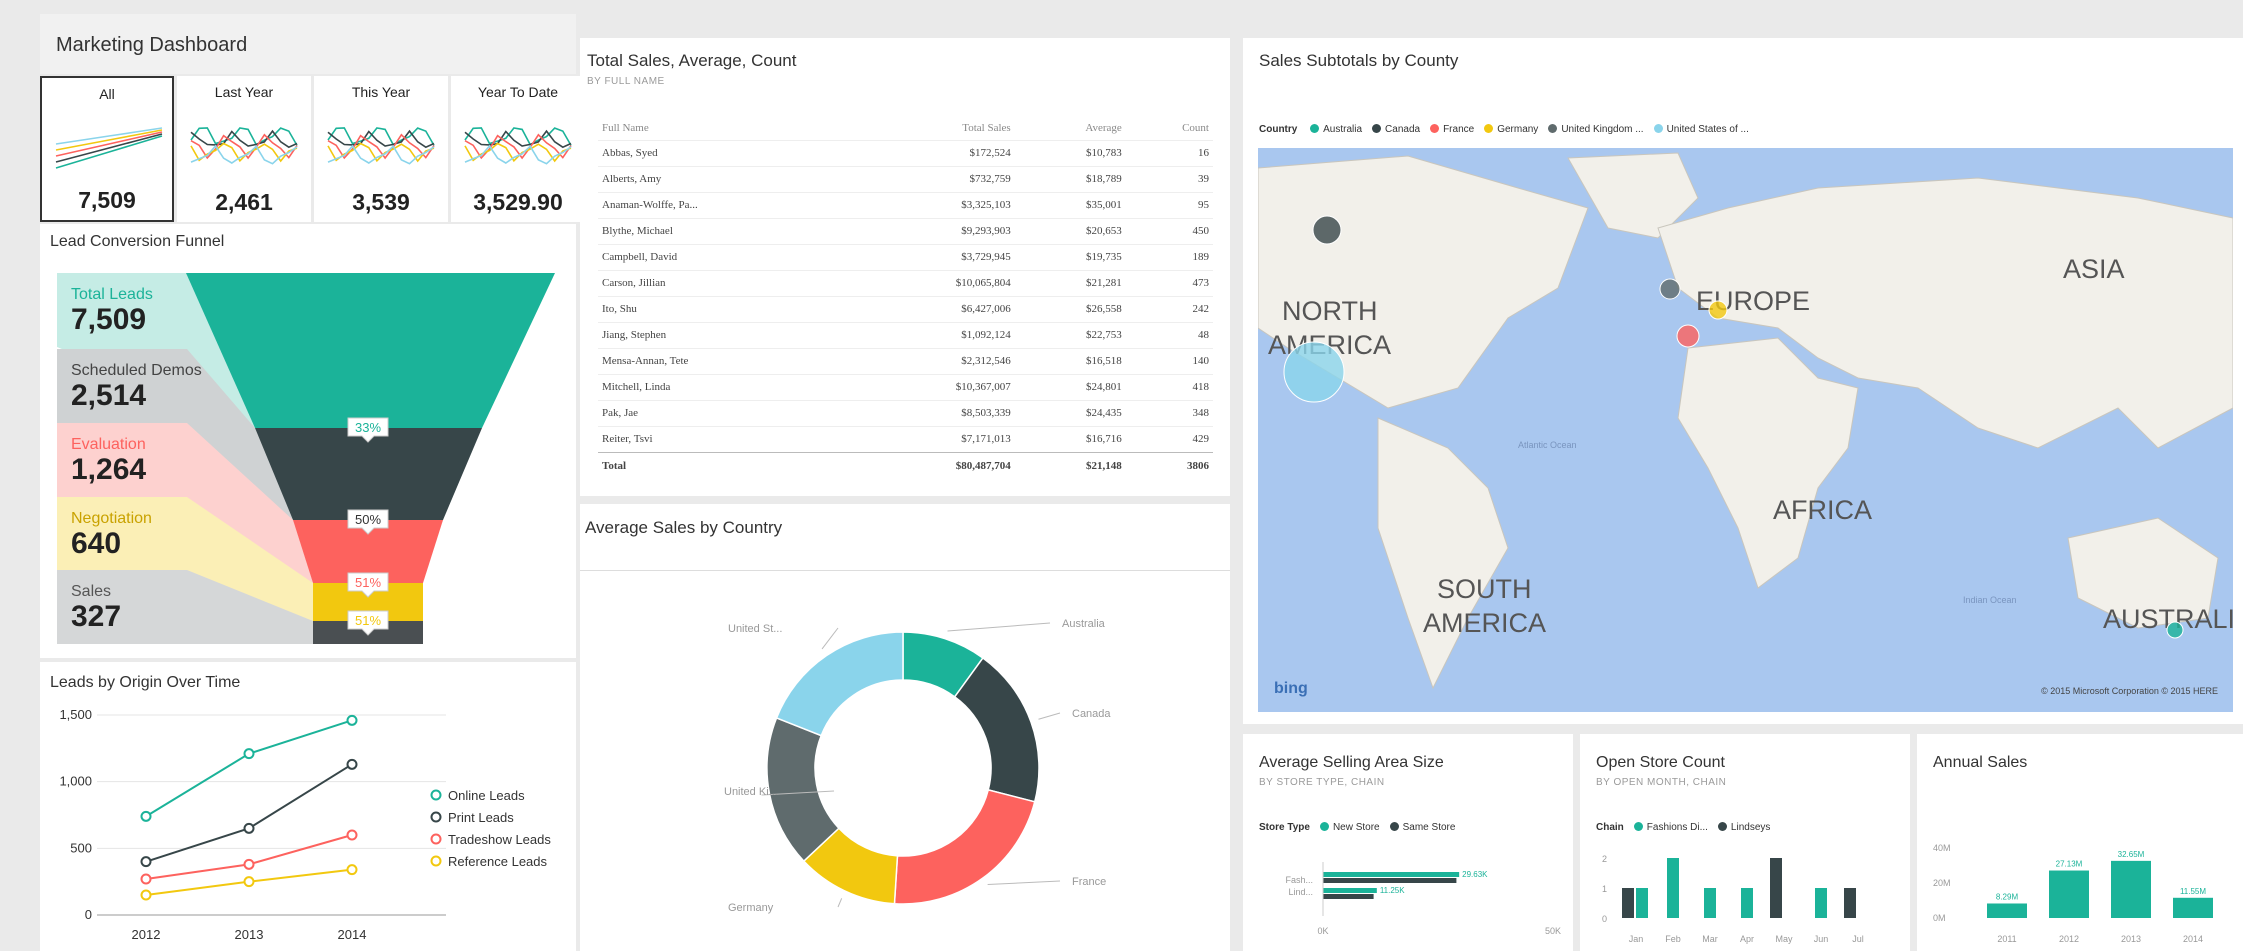 The image size is (2243, 951). Describe the element at coordinates (936, 152) in the screenshot. I see `table-cell: $172,524` at that location.